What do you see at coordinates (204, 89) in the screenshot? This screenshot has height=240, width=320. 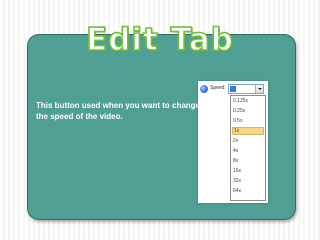 I see `speed-gear-icon` at bounding box center [204, 89].